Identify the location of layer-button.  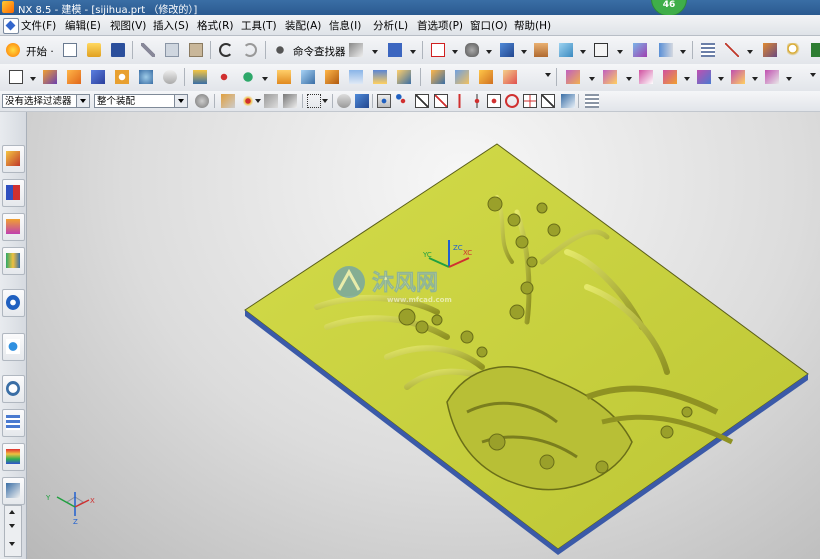
(566, 50).